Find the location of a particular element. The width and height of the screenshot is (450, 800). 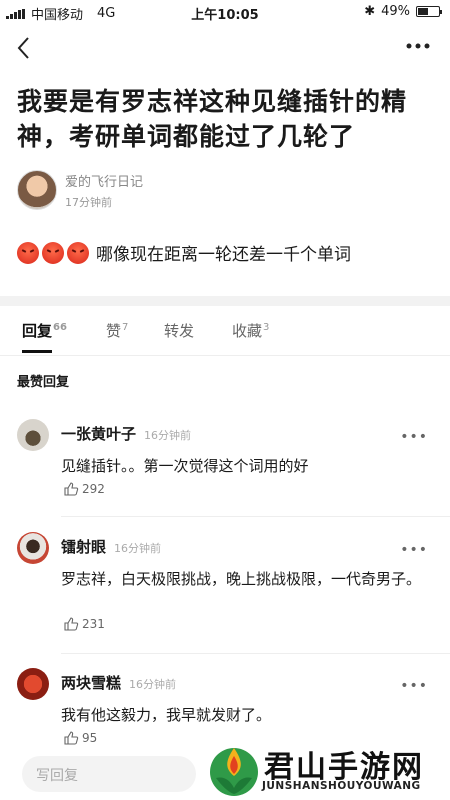

battery-icon is located at coordinates (429, 11).